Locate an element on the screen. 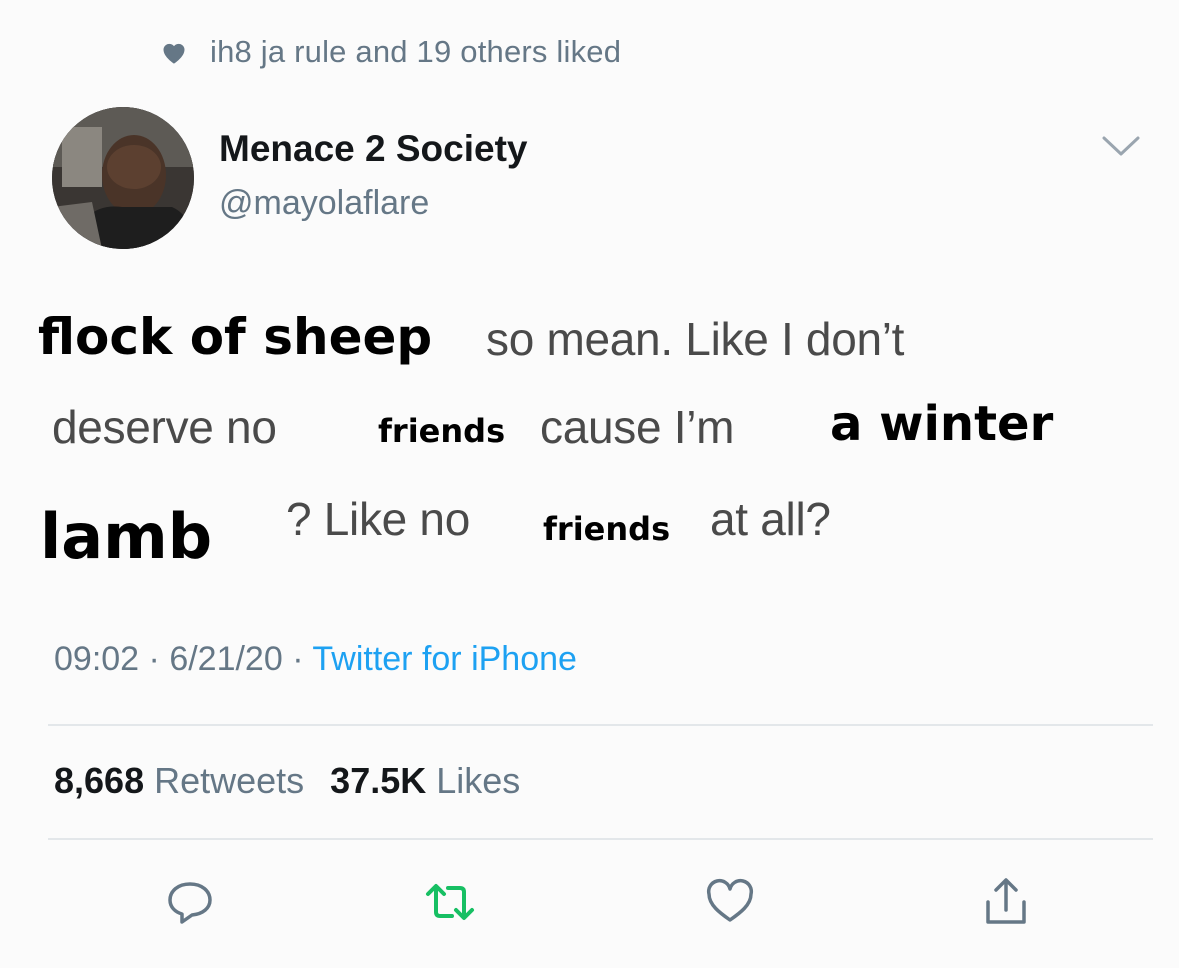 The width and height of the screenshot is (1179, 968). avatar is located at coordinates (123, 178).